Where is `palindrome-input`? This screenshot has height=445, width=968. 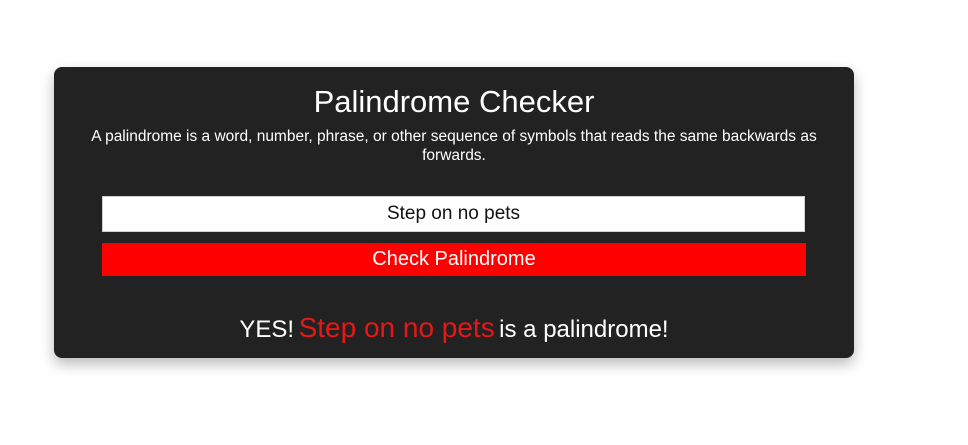
palindrome-input is located at coordinates (453, 214).